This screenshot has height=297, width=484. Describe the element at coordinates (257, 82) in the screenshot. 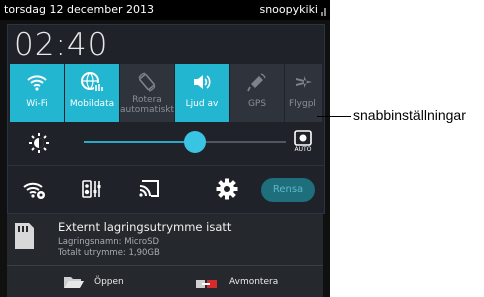

I see `gps-icon` at that location.